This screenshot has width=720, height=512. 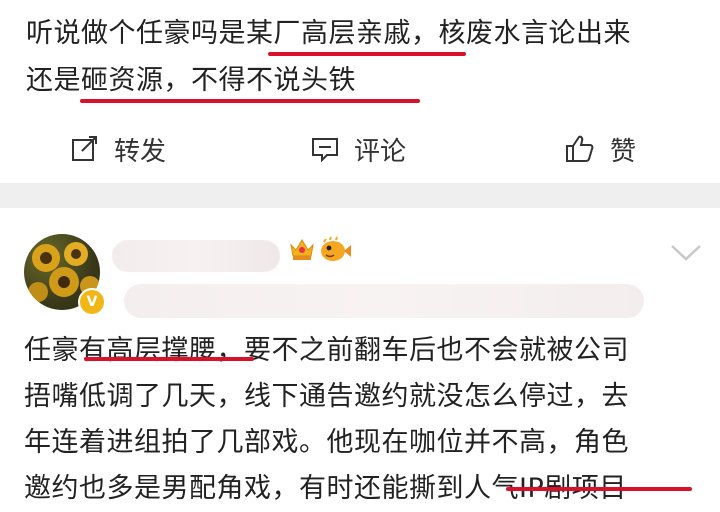 What do you see at coordinates (326, 442) in the screenshot?
I see `post-2-line-3: 年连着进组拍了几部戏。他现在咖位并不高，角色` at bounding box center [326, 442].